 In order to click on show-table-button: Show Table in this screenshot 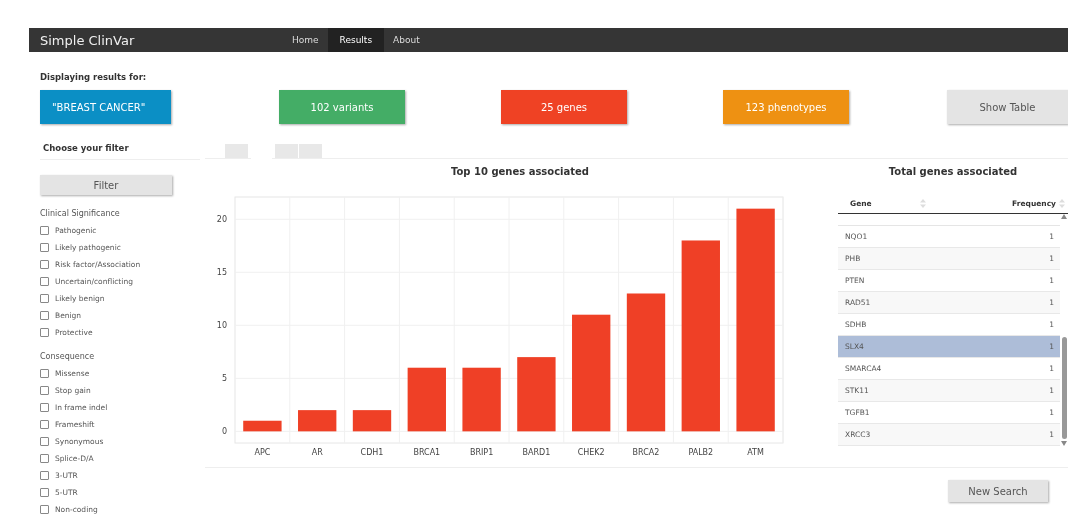, I will do `click(1007, 107)`.